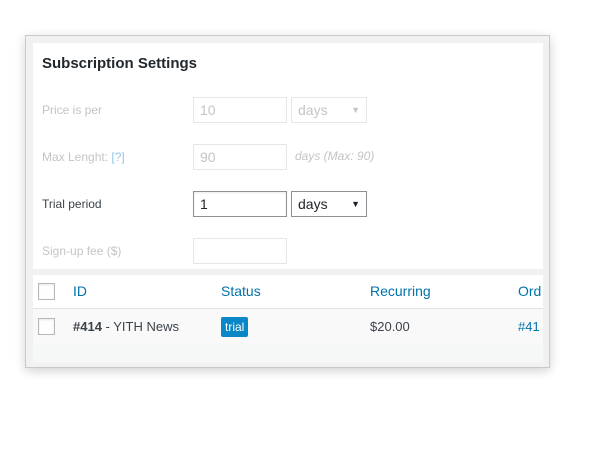  What do you see at coordinates (240, 204) in the screenshot?
I see `trial-period-input: 1` at bounding box center [240, 204].